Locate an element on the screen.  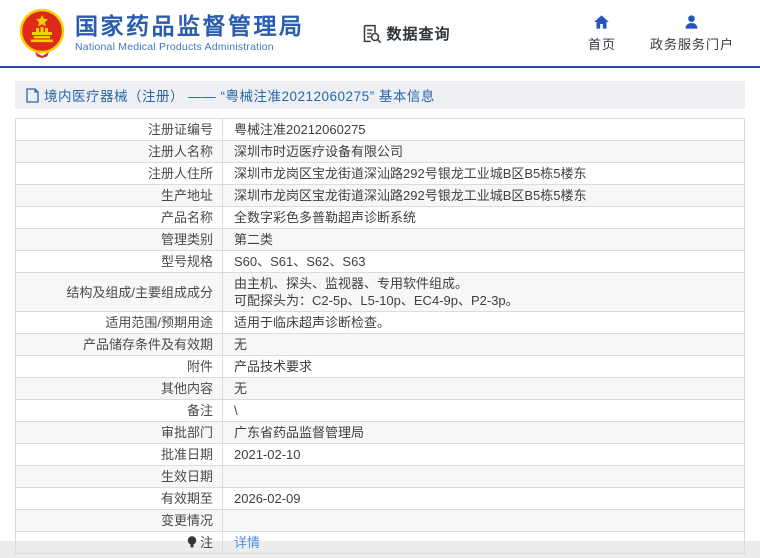
row-label: 注册人名称 is located at coordinates (180, 151).